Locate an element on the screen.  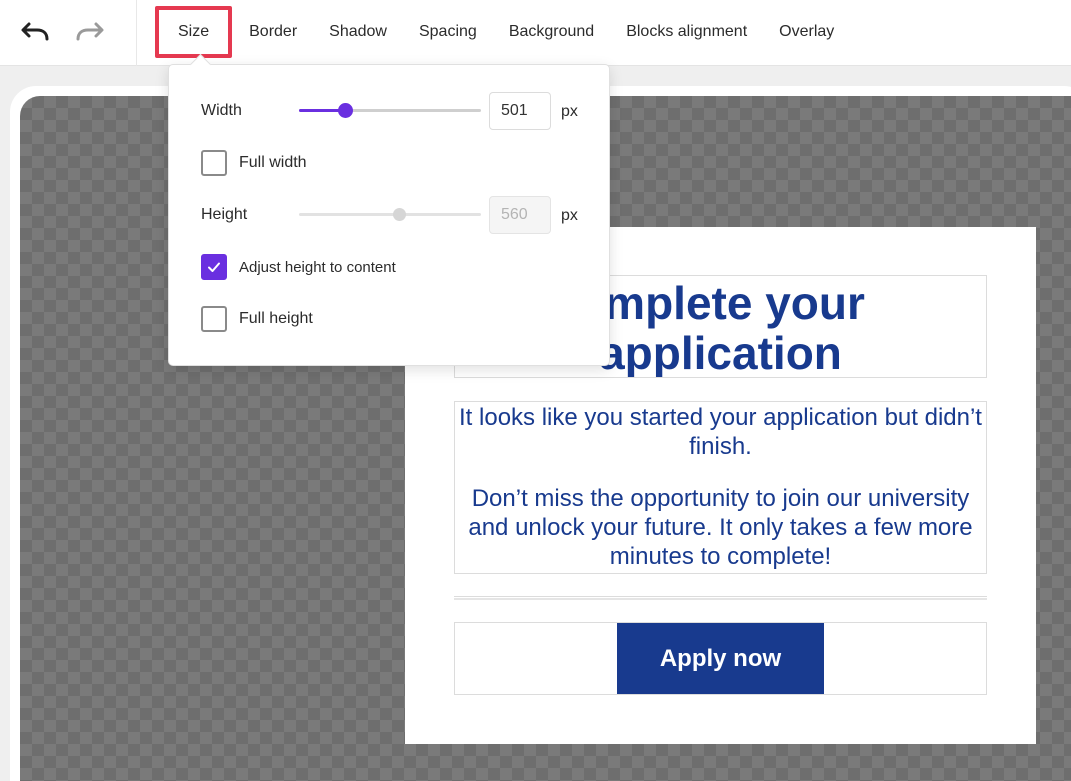
redo-icon is located at coordinates (90, 31).